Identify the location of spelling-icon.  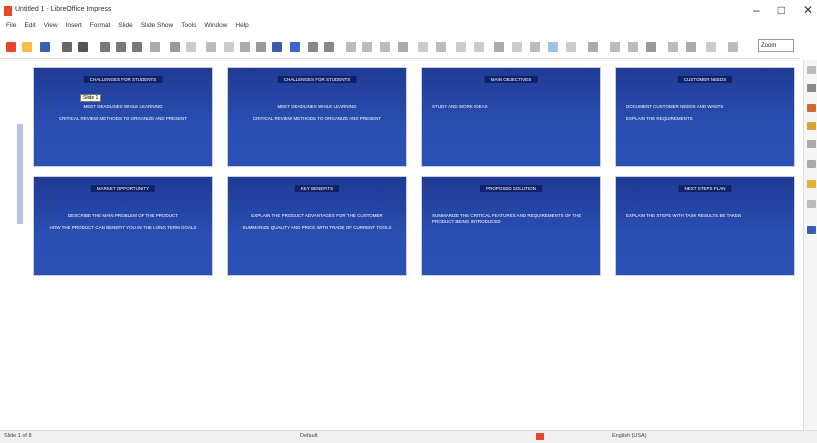
(211, 47).